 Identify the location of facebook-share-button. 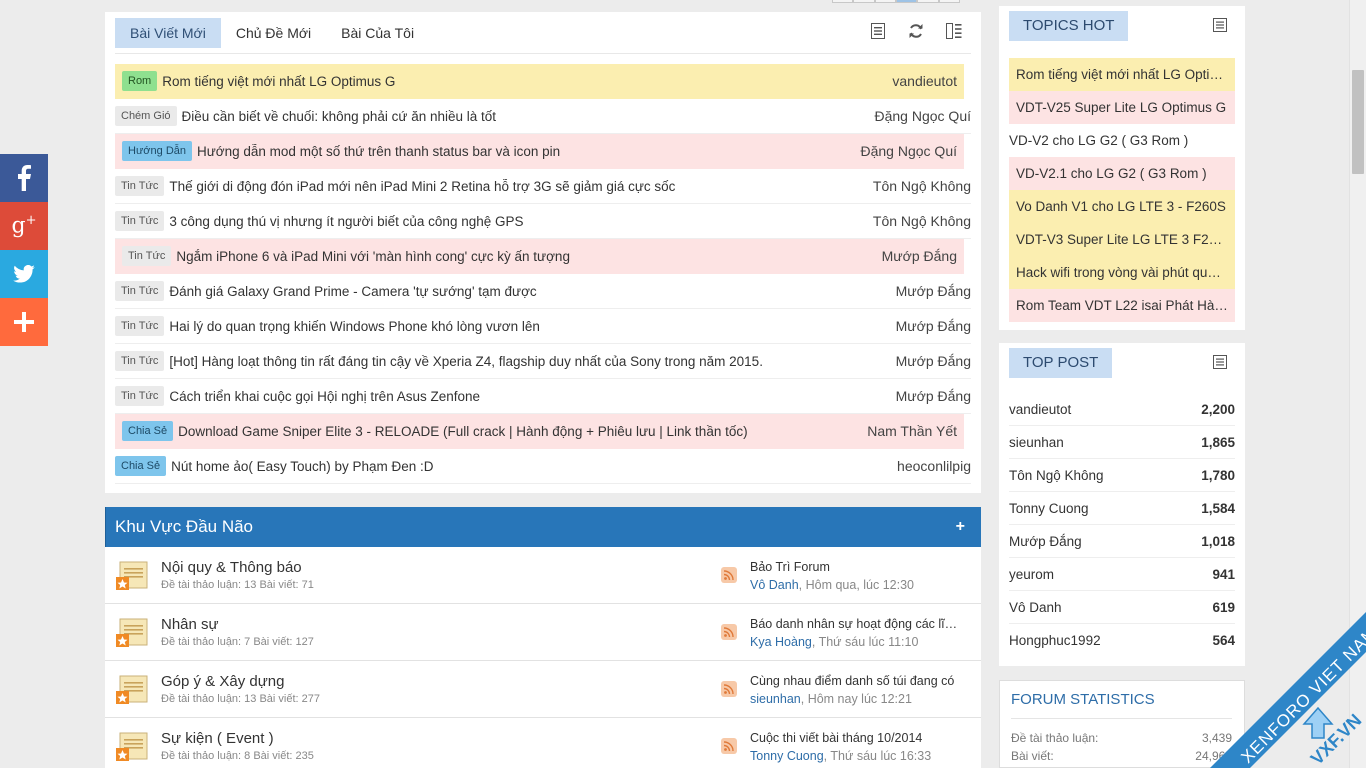
(24, 178).